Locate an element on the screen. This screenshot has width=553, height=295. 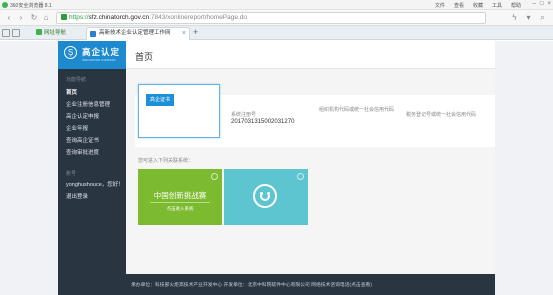
card-divider is located at coordinates (180, 202).